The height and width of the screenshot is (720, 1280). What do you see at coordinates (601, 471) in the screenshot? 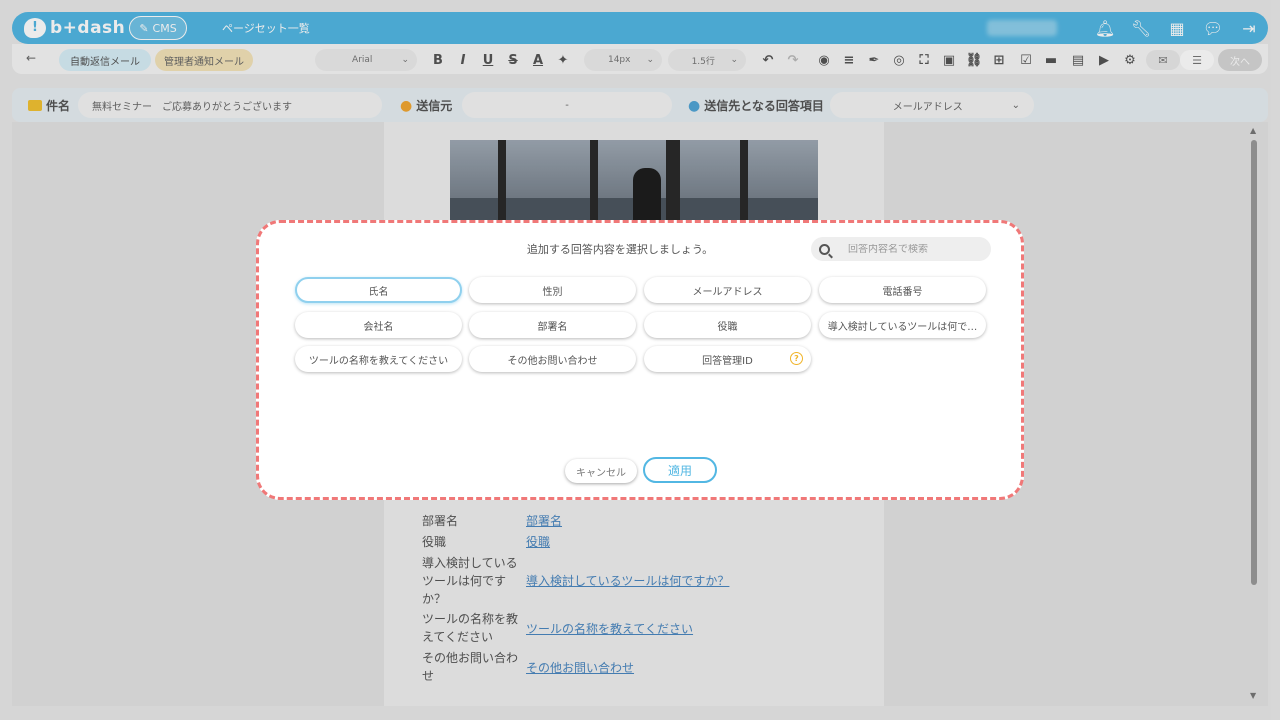
I see `cancel-button: キャンセル` at bounding box center [601, 471].